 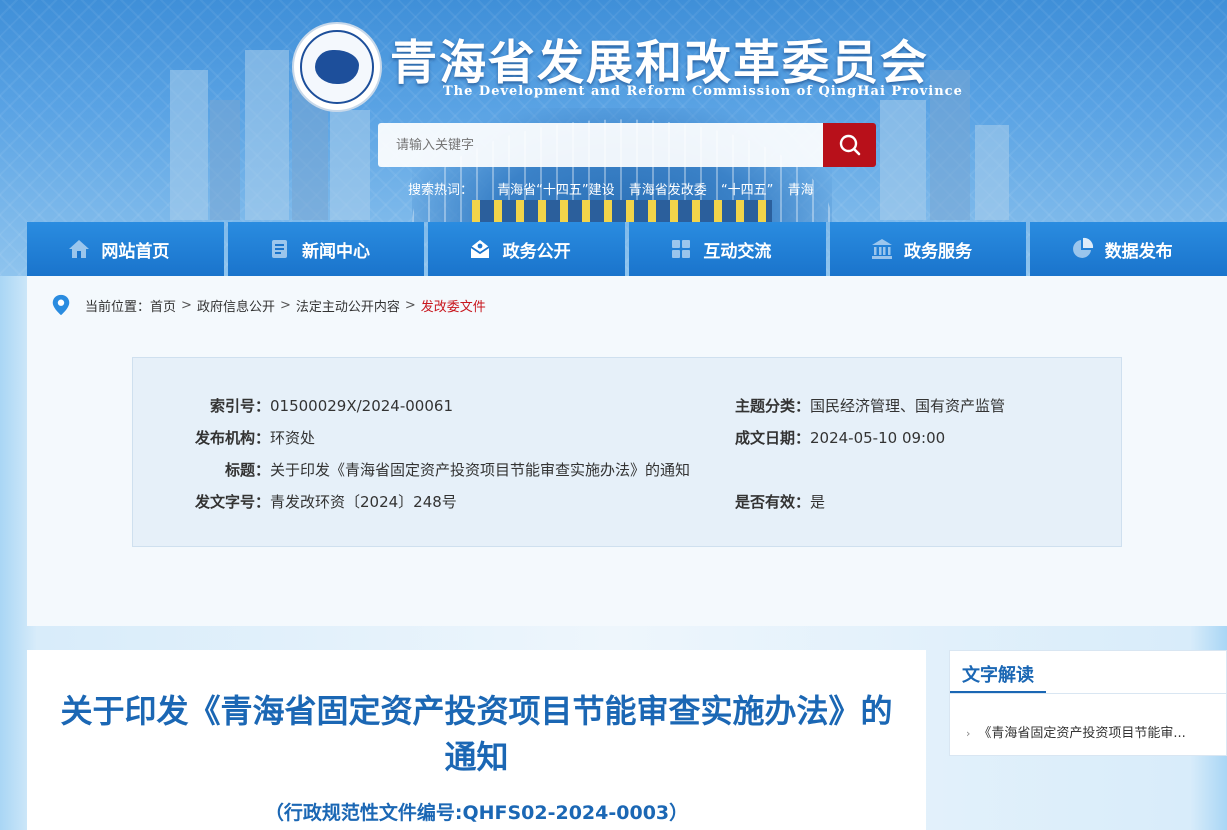 I want to click on meta-value: 2024-05-10 09:00, so click(x=878, y=438).